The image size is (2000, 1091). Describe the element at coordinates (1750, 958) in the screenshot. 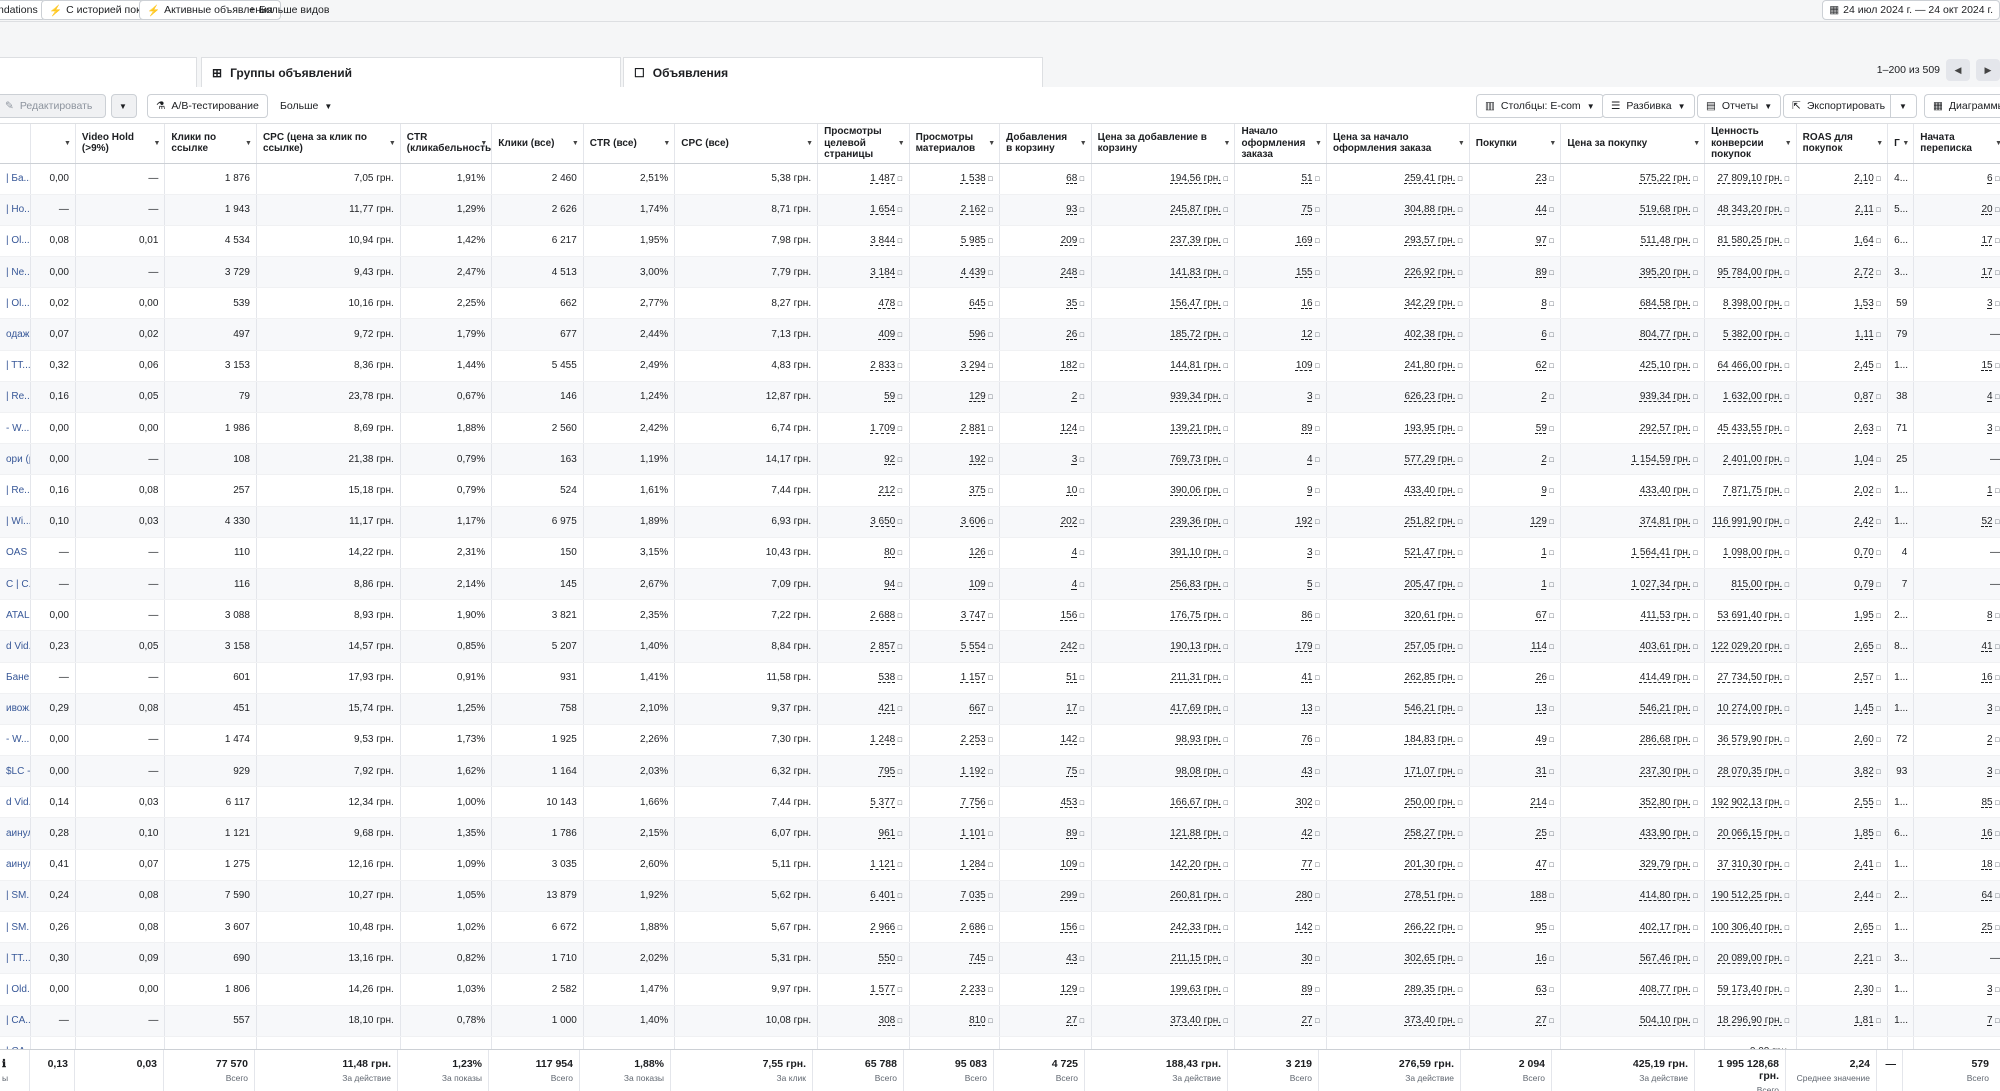

I see `table-cell: 20 089,00 грн.` at that location.